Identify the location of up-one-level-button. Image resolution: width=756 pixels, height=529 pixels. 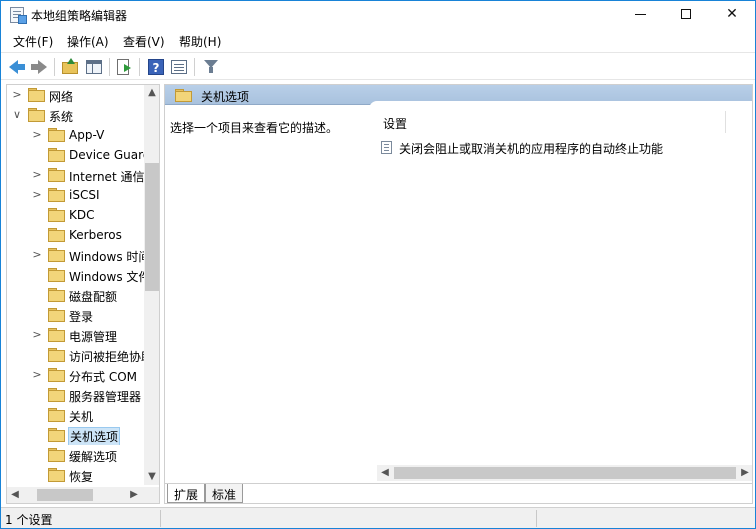
(70, 67).